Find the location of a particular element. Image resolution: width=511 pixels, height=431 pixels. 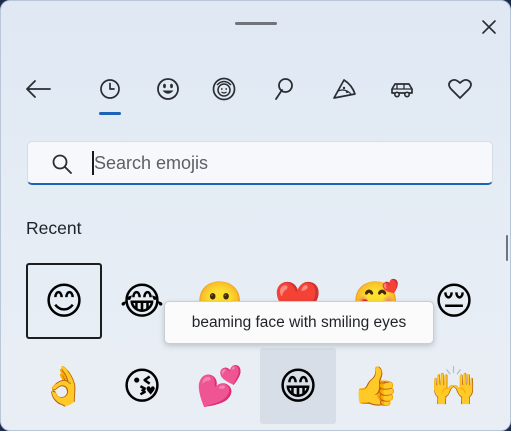

pizza-icon is located at coordinates (344, 89).